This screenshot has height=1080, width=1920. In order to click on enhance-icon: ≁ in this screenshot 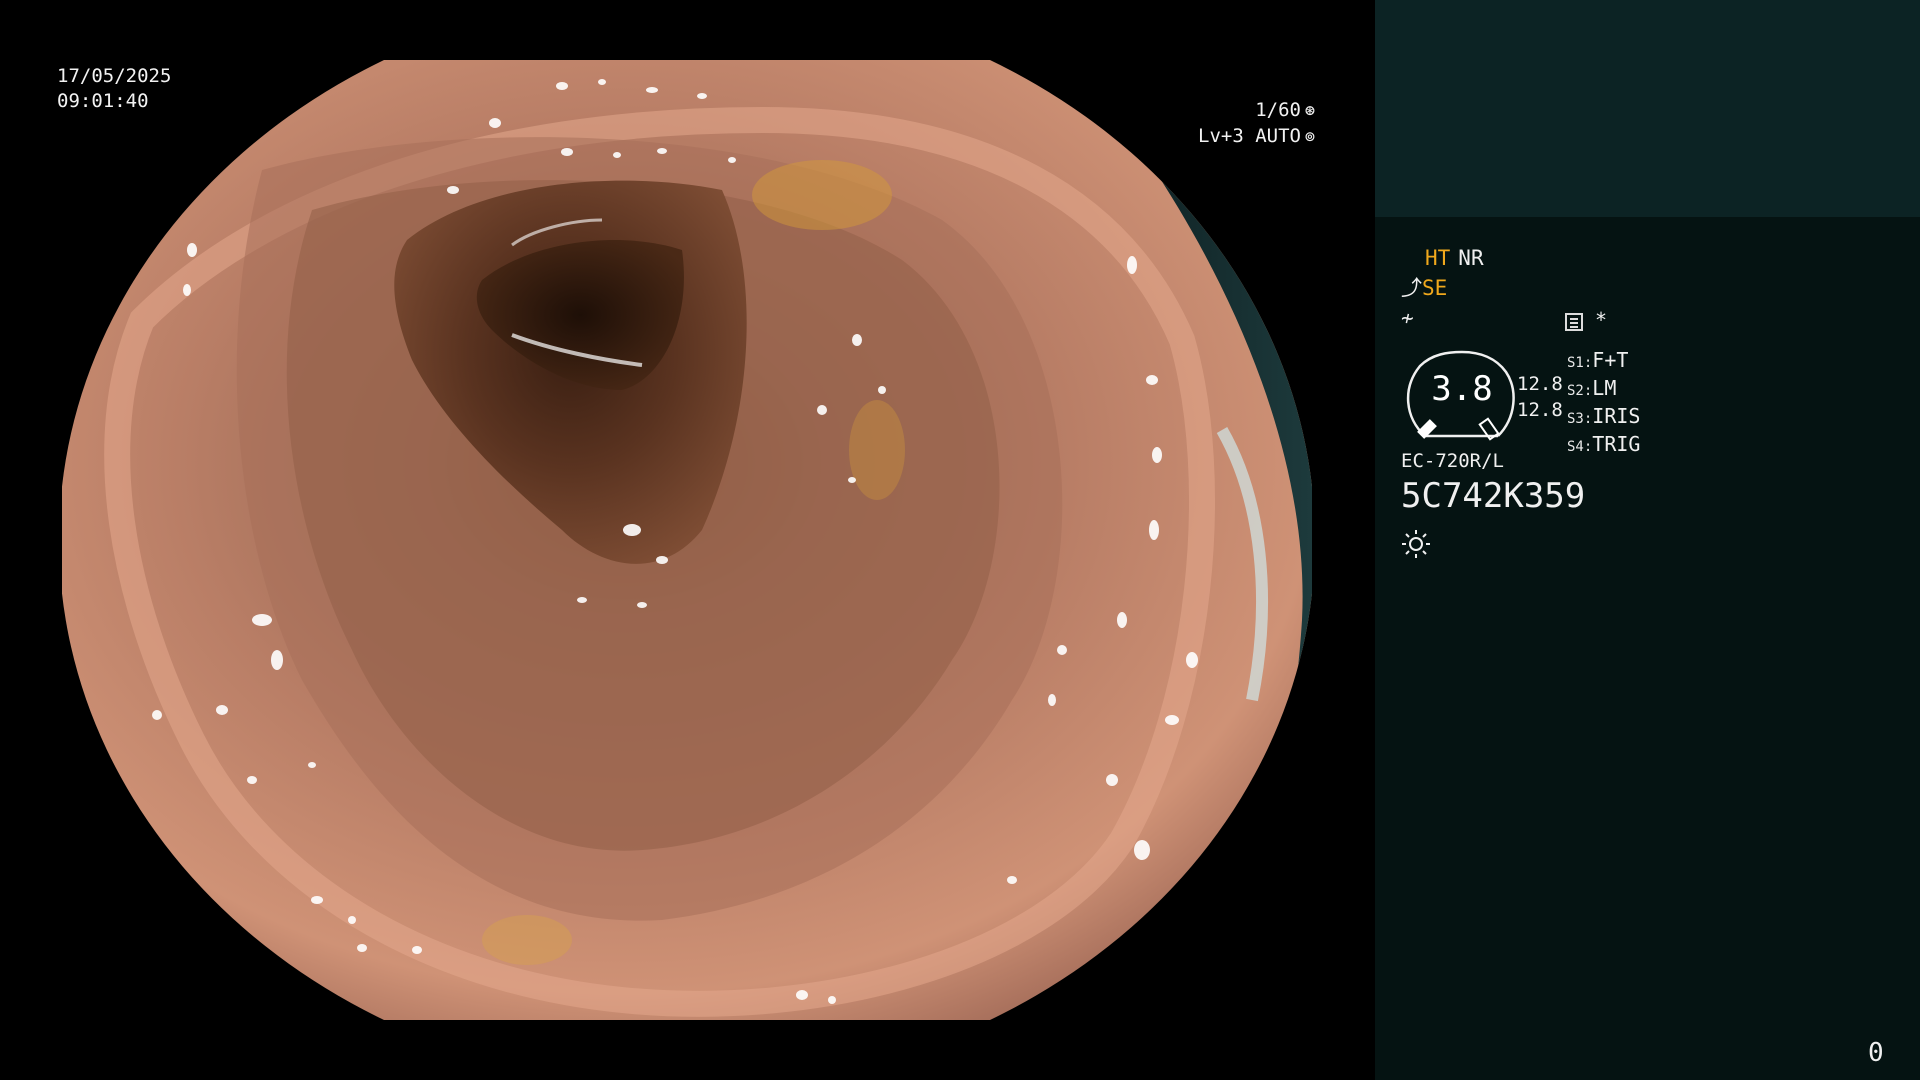, I will do `click(1407, 318)`.